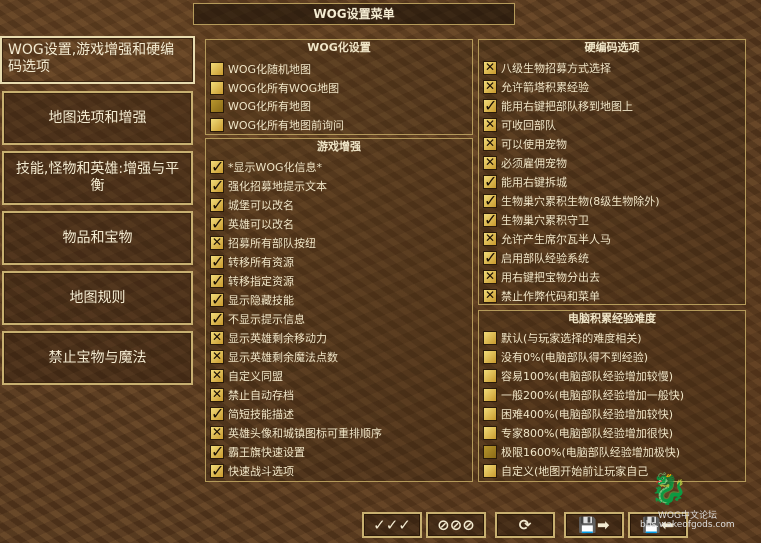  Describe the element at coordinates (257, 451) in the screenshot. I see `option-row: 霸王旗快速设置` at that location.